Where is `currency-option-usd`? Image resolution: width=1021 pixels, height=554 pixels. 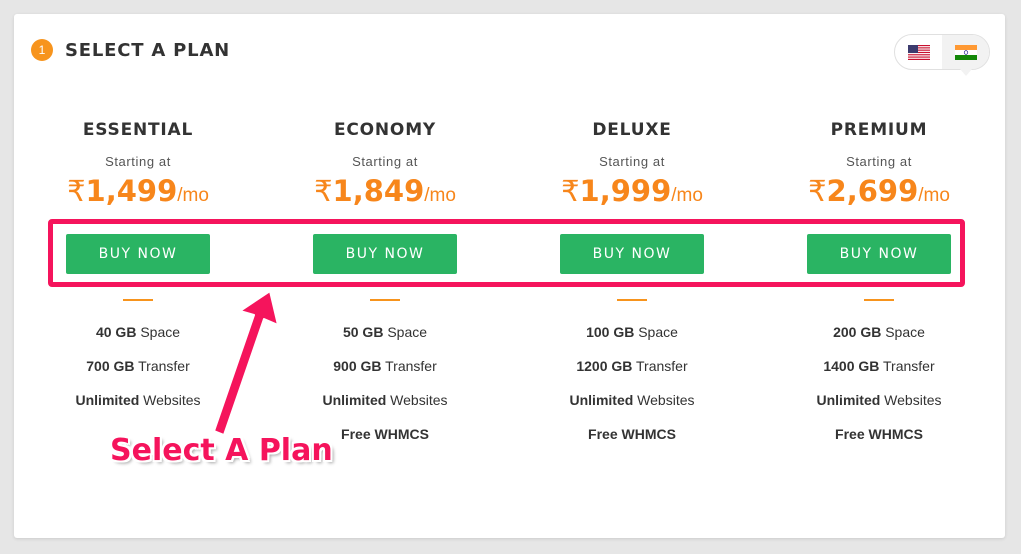 currency-option-usd is located at coordinates (918, 52).